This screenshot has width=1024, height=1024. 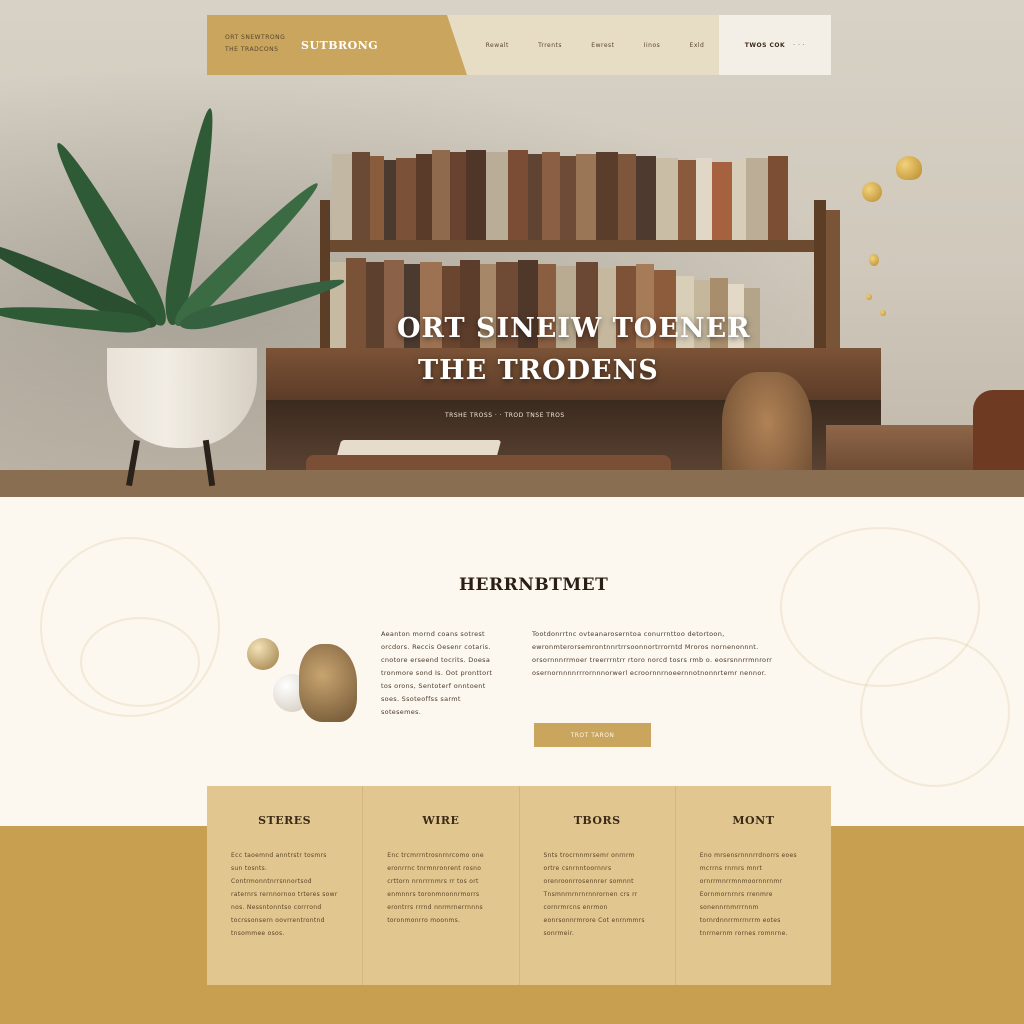 I want to click on nav-link-4: Iinos, so click(x=652, y=45).